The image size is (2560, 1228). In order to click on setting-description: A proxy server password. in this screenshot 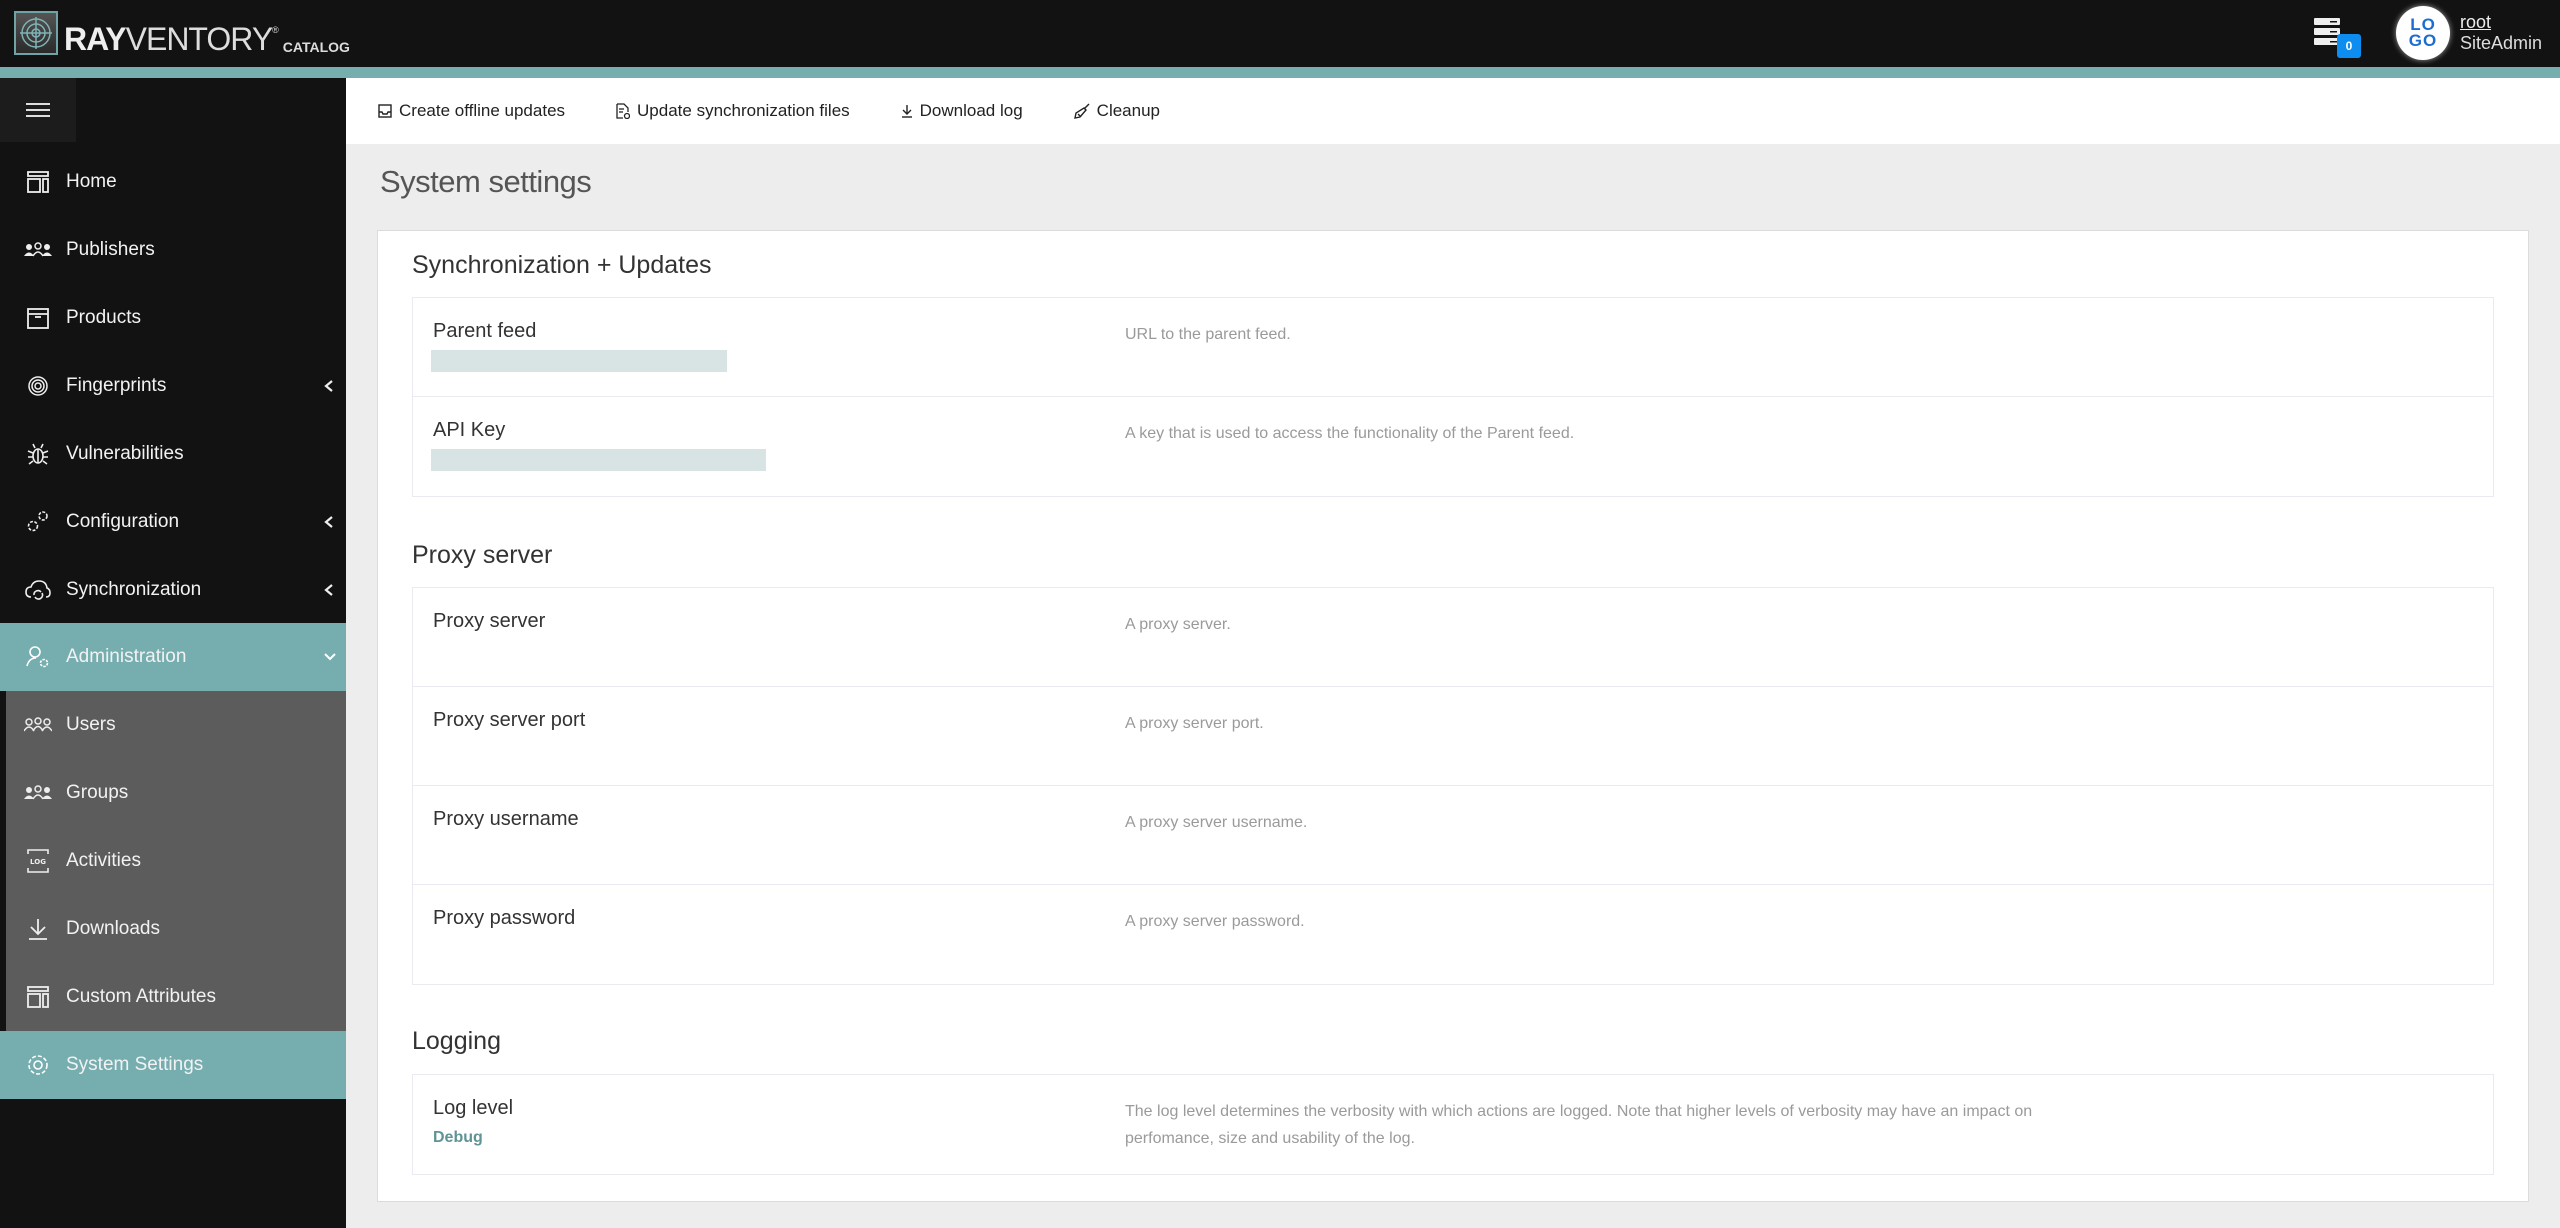, I will do `click(1215, 921)`.